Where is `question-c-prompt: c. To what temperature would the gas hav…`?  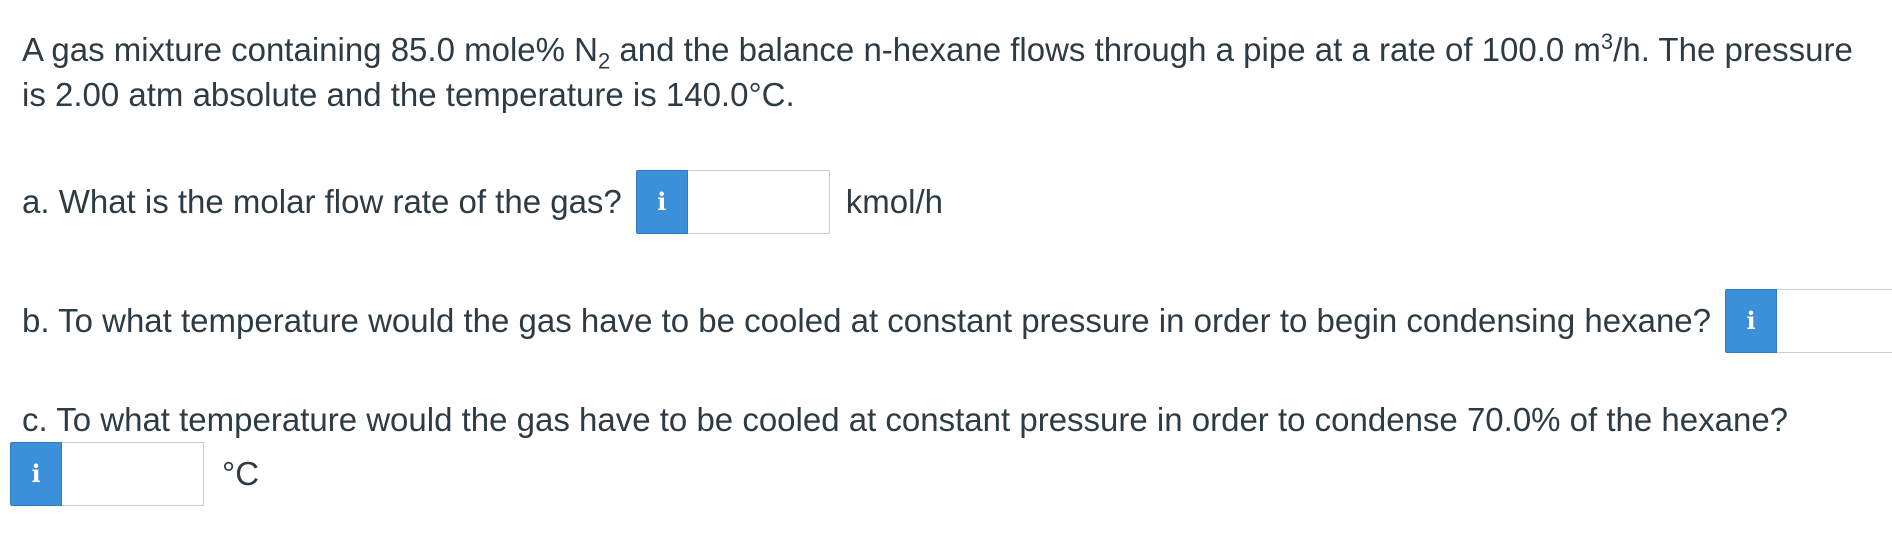 question-c-prompt: c. To what temperature would the gas hav… is located at coordinates (905, 419).